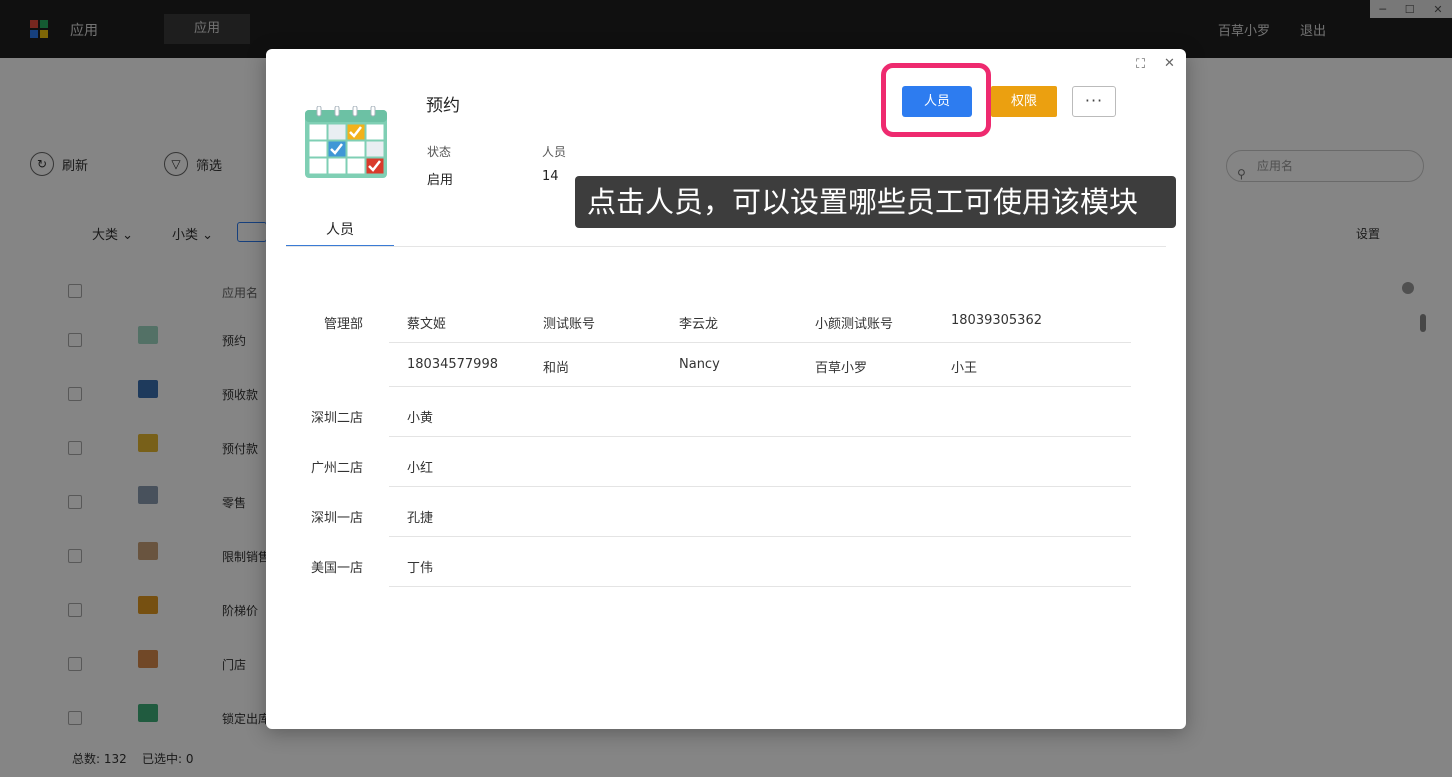 This screenshot has width=1452, height=777. What do you see at coordinates (336, 518) in the screenshot?
I see `department-name: 深圳一店` at bounding box center [336, 518].